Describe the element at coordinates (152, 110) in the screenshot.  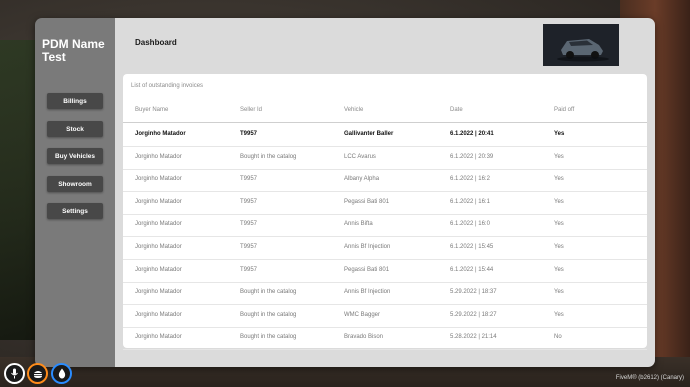
I see `column-header-buyer-name: Buyer Name` at that location.